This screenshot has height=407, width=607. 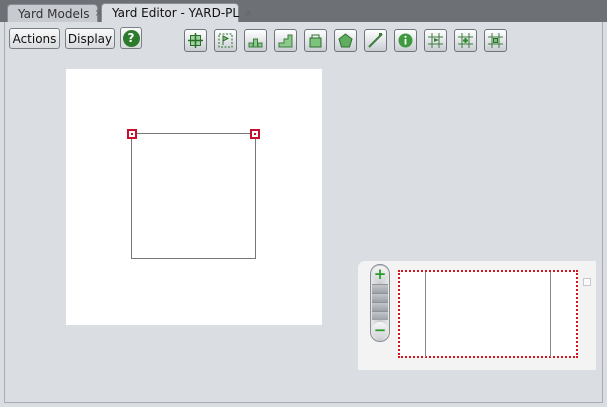 I want to click on add-grid-icon, so click(x=465, y=40).